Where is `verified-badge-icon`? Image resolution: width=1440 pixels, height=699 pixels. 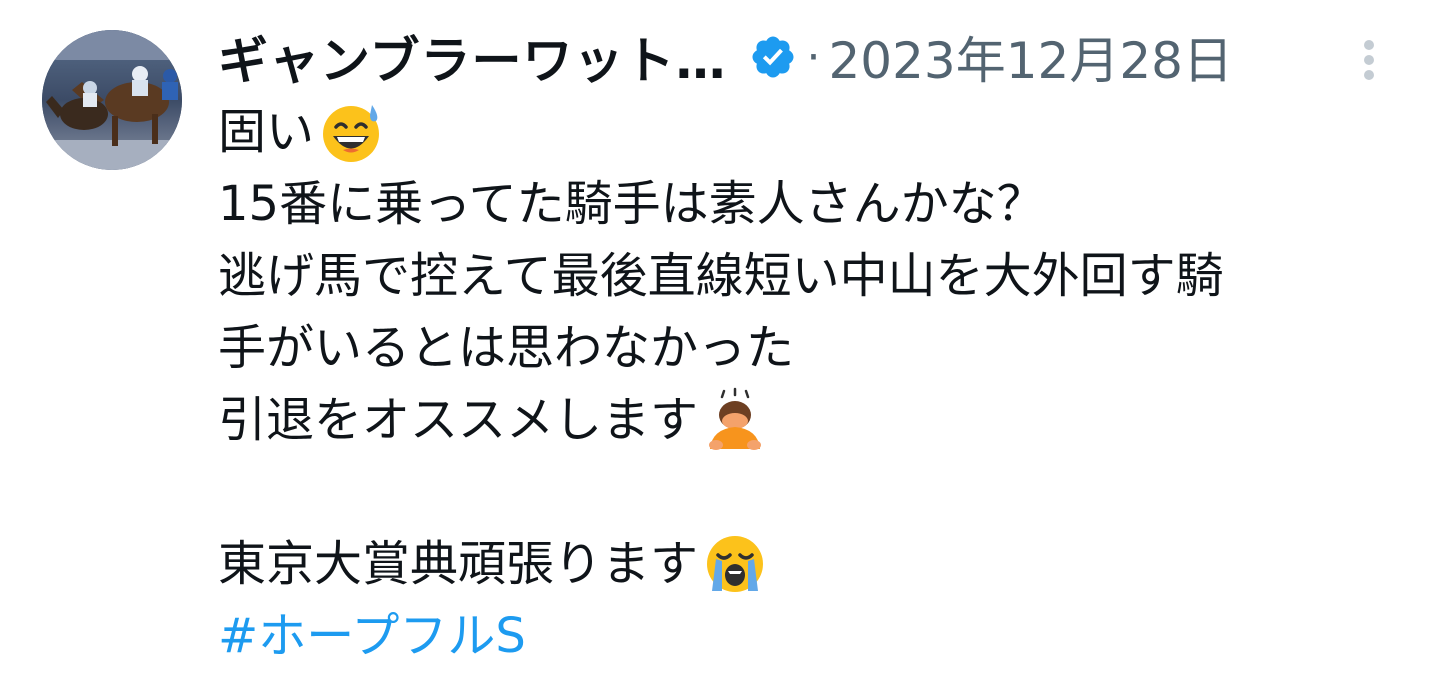
verified-badge-icon is located at coordinates (773, 57).